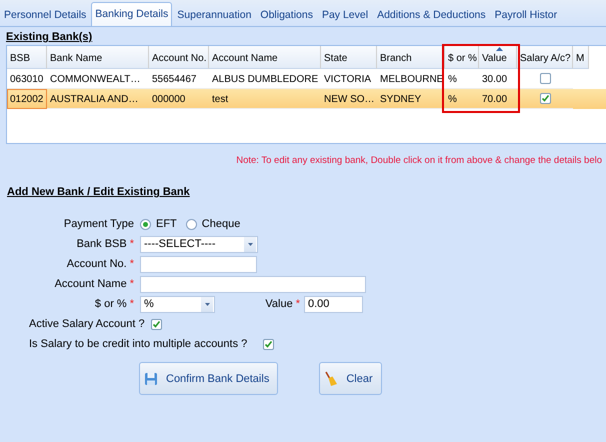  I want to click on account-name-field, so click(253, 284).